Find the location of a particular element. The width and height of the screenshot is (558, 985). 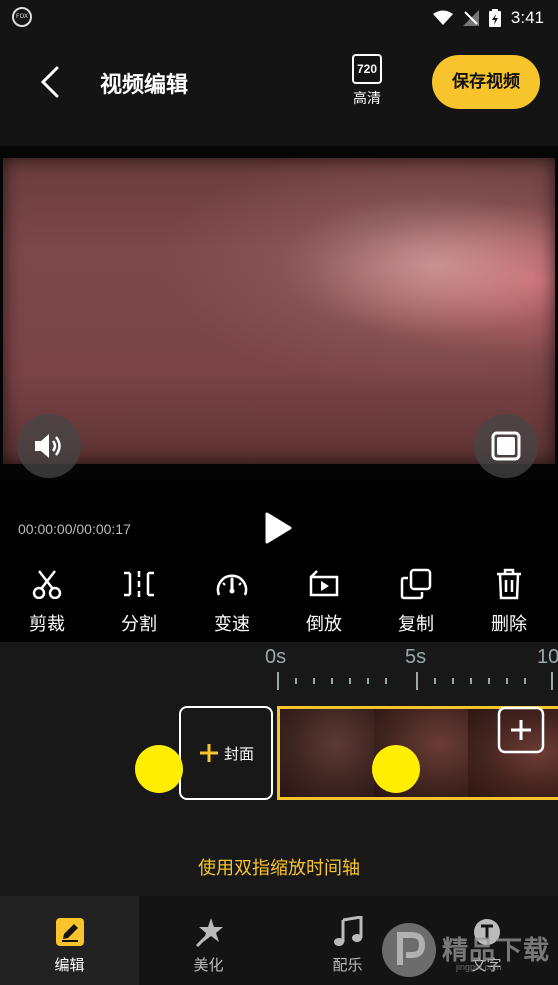

tool-reverse: 倒放 is located at coordinates (324, 600).